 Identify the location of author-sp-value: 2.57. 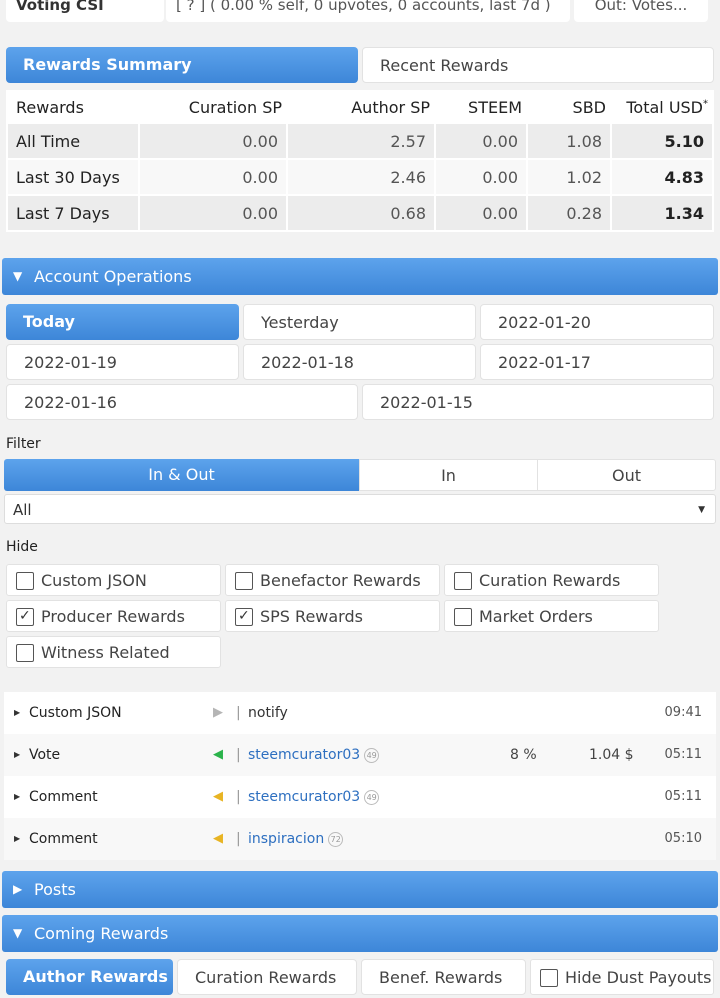
(361, 141).